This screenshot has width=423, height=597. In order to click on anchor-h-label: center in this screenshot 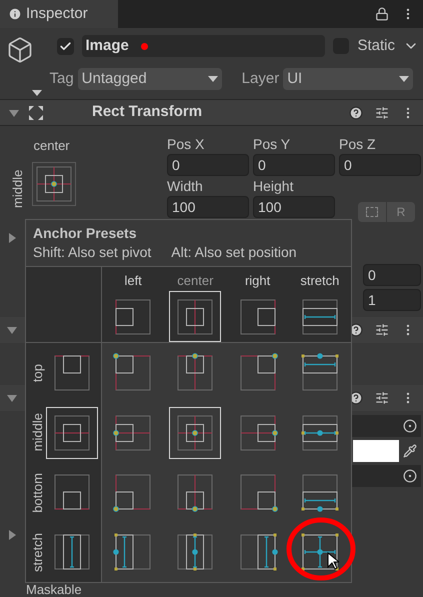, I will do `click(52, 146)`.